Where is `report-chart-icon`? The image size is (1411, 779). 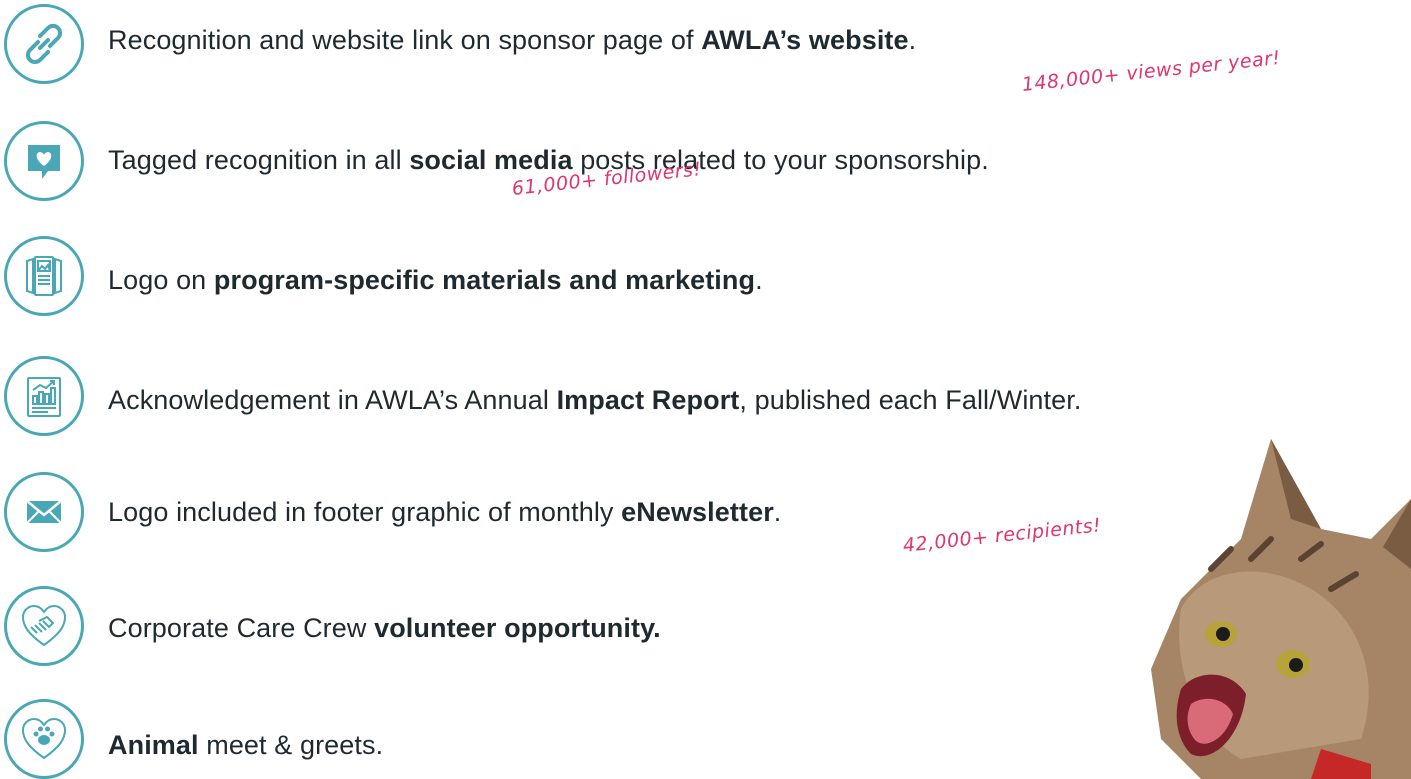
report-chart-icon is located at coordinates (44, 396).